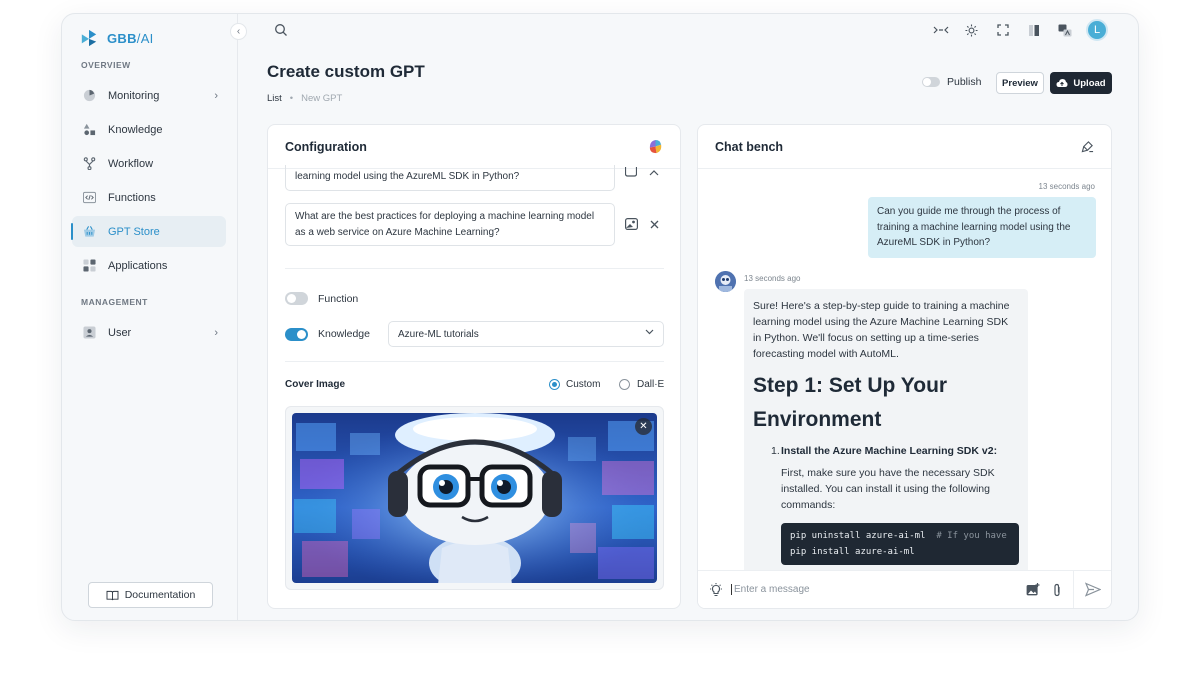  What do you see at coordinates (281, 30) in the screenshot?
I see `search-icon` at bounding box center [281, 30].